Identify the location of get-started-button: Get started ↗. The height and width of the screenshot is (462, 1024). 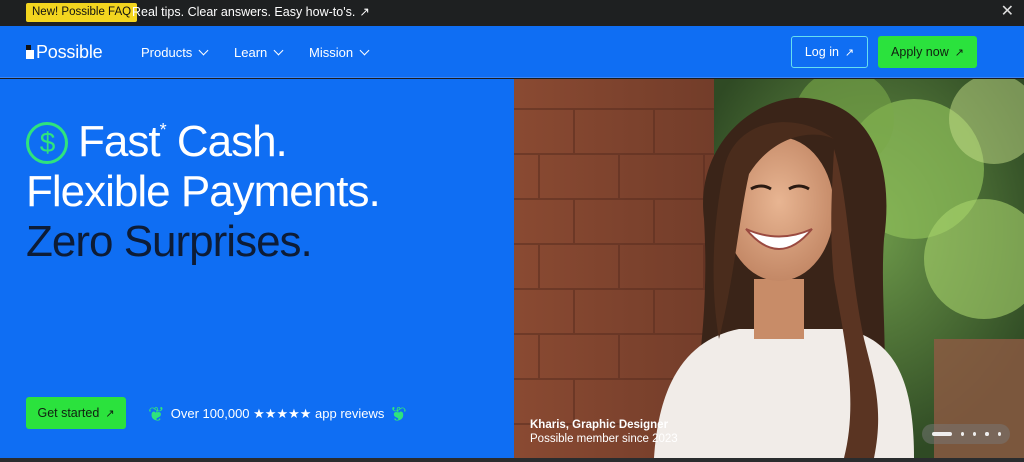
(76, 413).